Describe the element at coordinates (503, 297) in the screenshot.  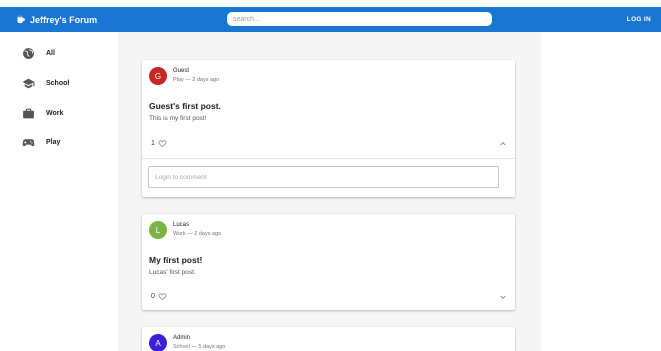
I see `chevron-down-icon` at that location.